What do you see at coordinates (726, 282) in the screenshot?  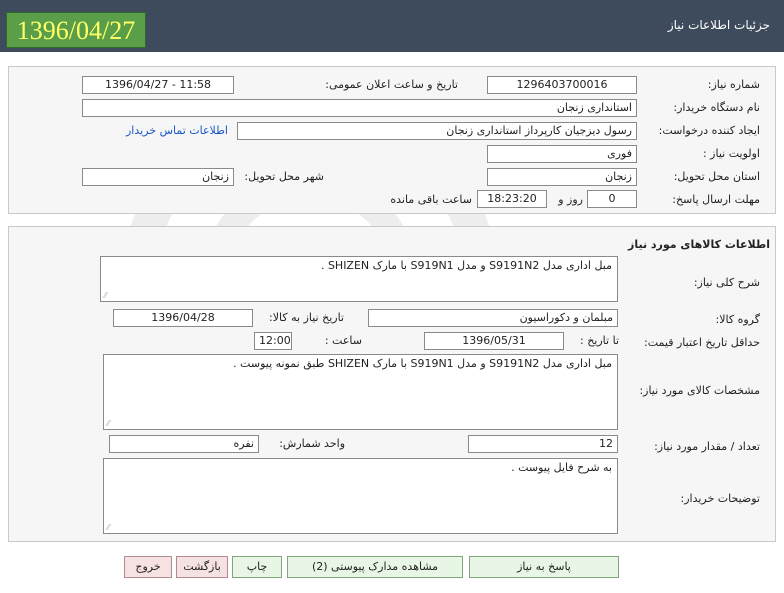 I see `summary-label: شرح کلی نیاز:` at bounding box center [726, 282].